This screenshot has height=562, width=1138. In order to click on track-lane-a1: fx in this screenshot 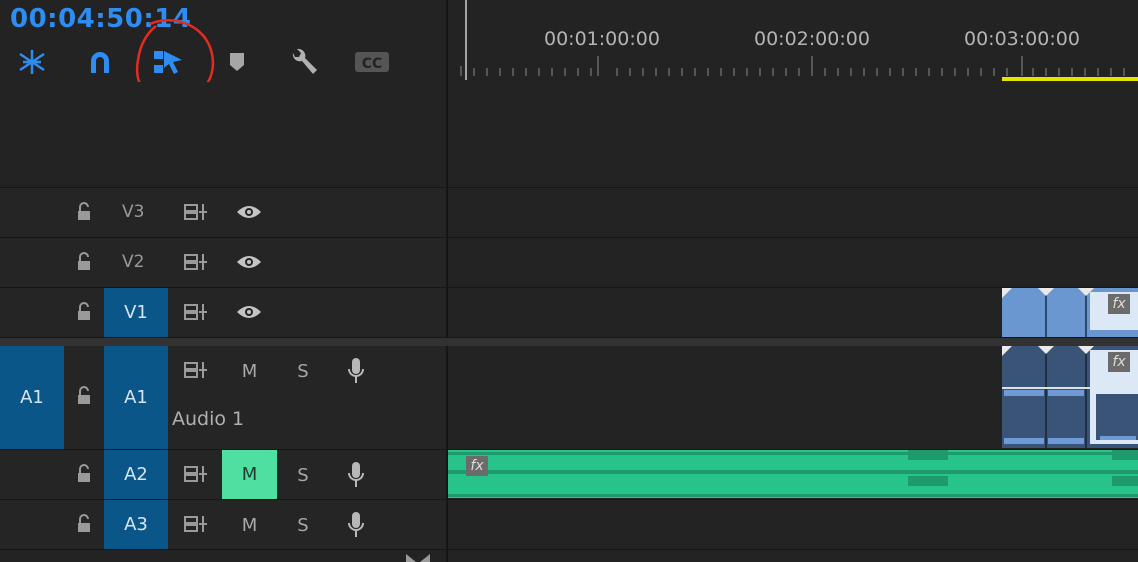, I will do `click(793, 398)`.